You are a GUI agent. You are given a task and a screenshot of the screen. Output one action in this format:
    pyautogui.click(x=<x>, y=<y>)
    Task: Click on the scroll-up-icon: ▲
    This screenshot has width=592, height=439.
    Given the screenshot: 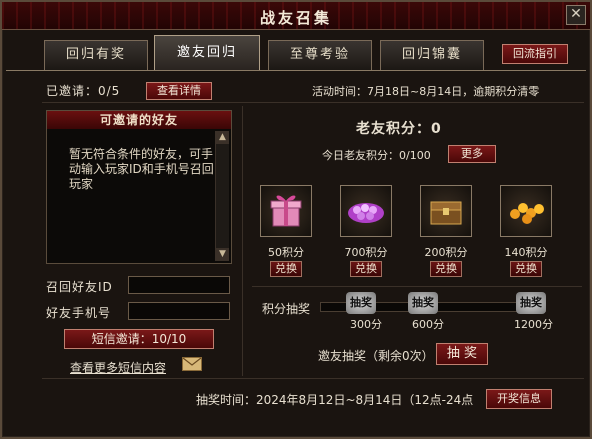 What is the action you would take?
    pyautogui.click(x=222, y=137)
    